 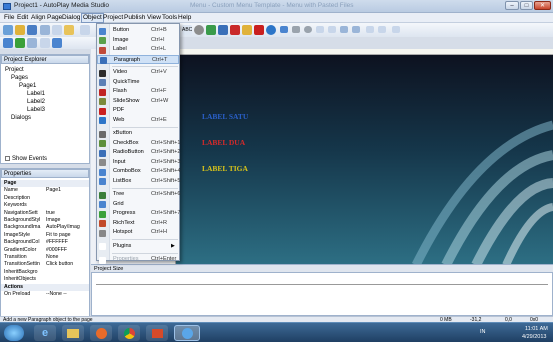 What do you see at coordinates (536, 329) in the screenshot?
I see `clock-time: 11:01 AM` at bounding box center [536, 329].